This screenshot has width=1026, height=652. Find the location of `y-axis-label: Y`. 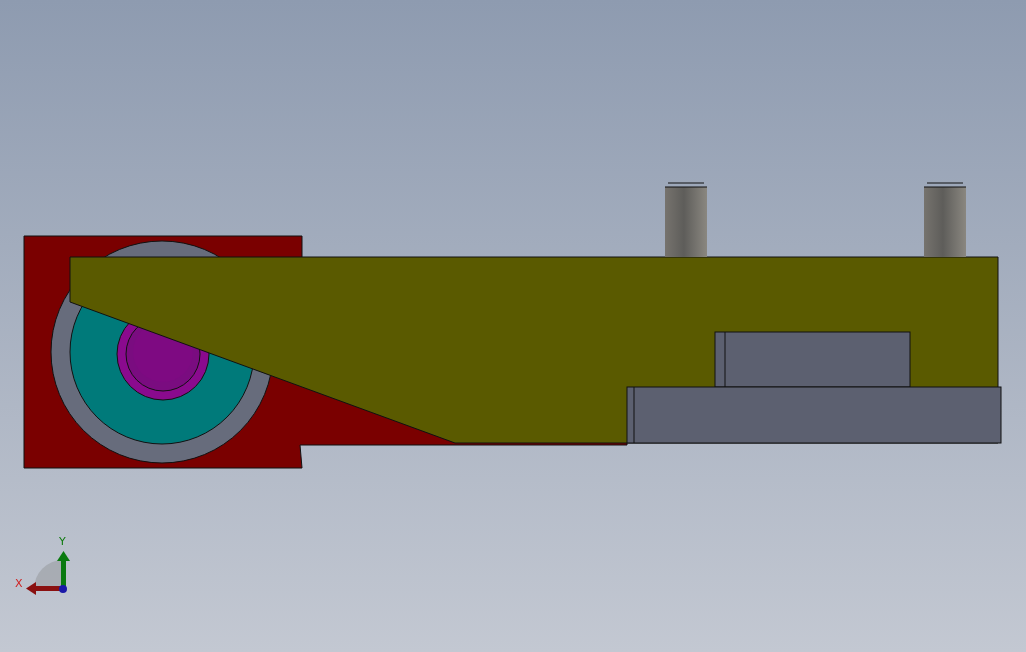

y-axis-label: Y is located at coordinates (62, 541).